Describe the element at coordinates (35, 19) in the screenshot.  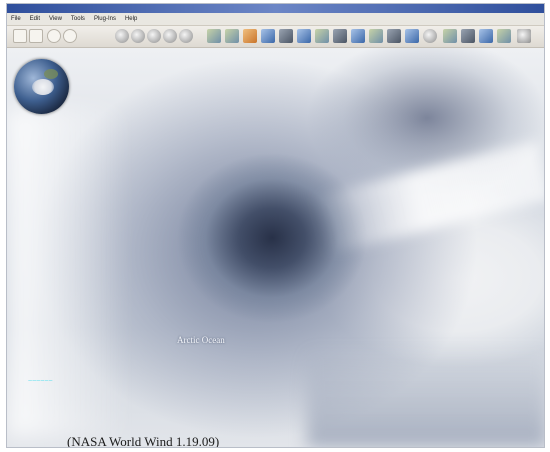
I see `menu-edit: Edit` at that location.